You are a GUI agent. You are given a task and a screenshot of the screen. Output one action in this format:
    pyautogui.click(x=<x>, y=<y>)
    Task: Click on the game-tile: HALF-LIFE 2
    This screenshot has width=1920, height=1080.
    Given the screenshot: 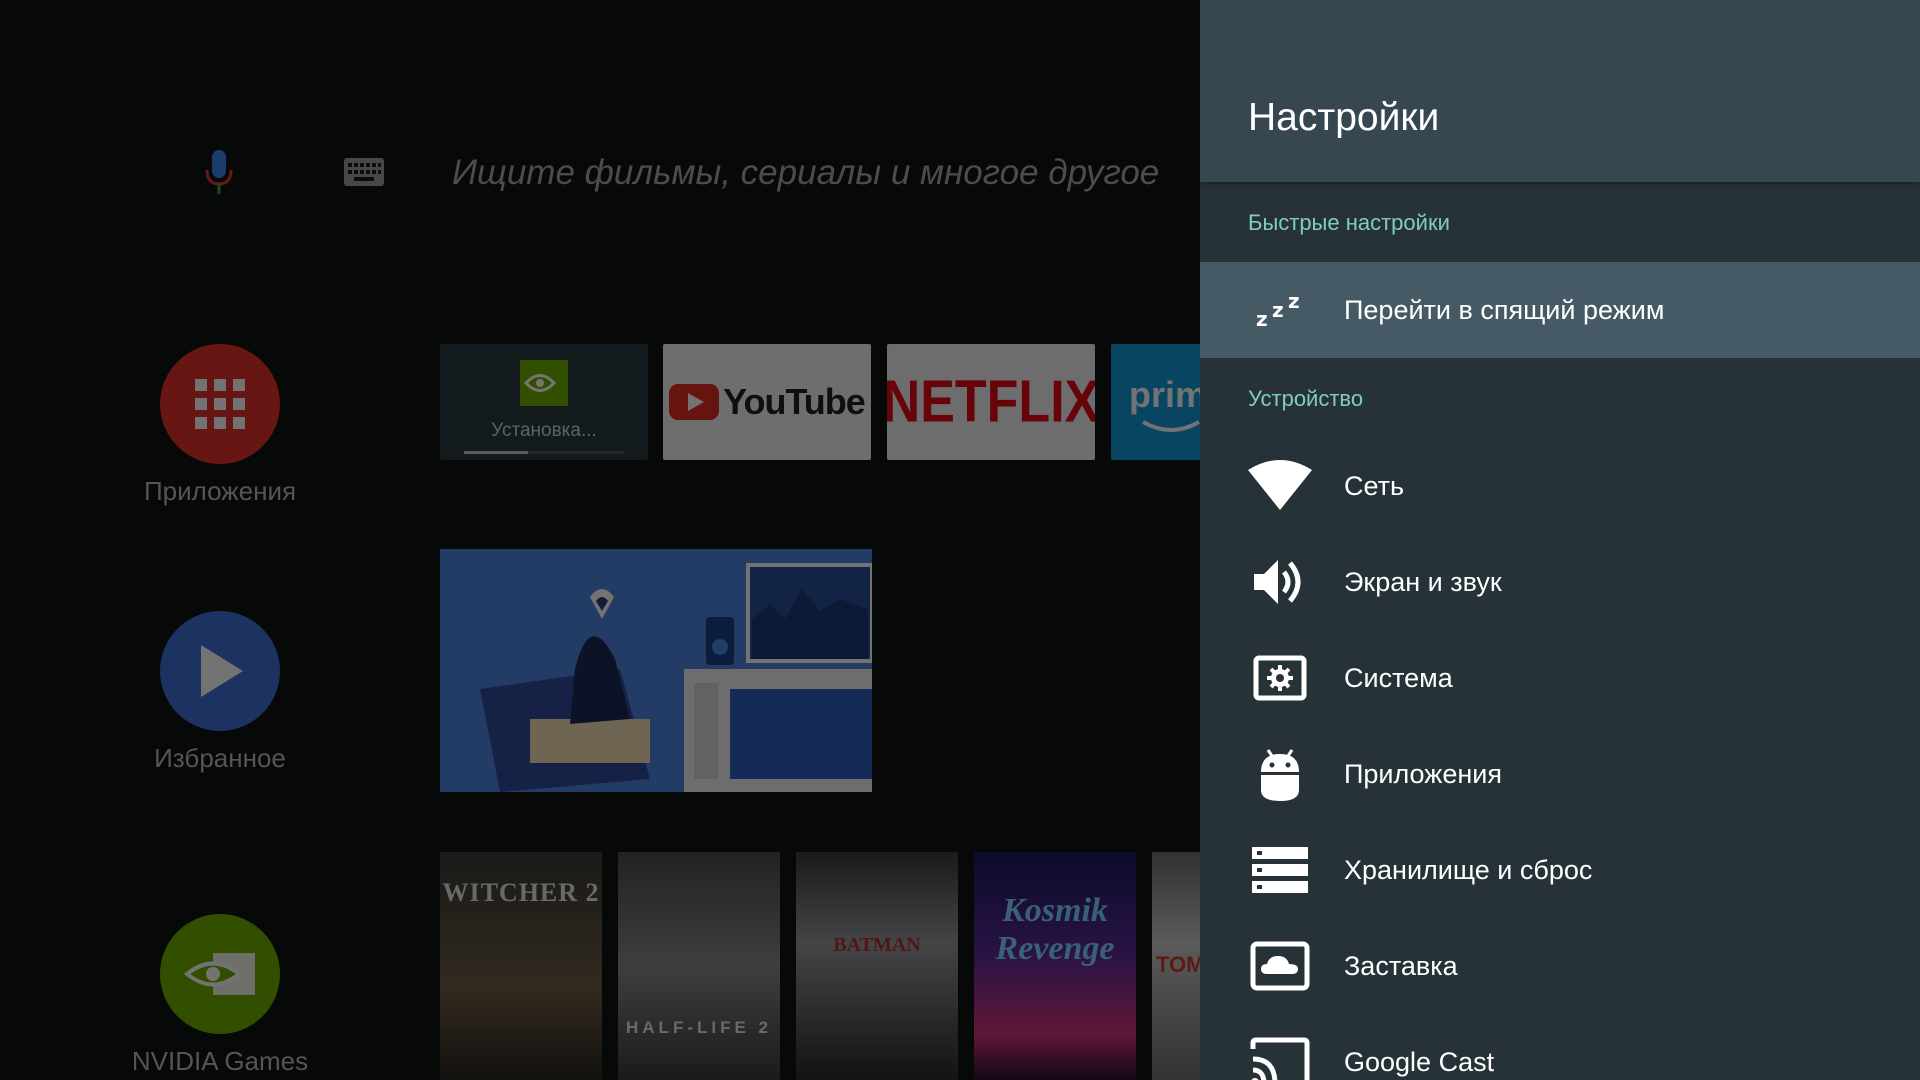 What is the action you would take?
    pyautogui.click(x=699, y=966)
    